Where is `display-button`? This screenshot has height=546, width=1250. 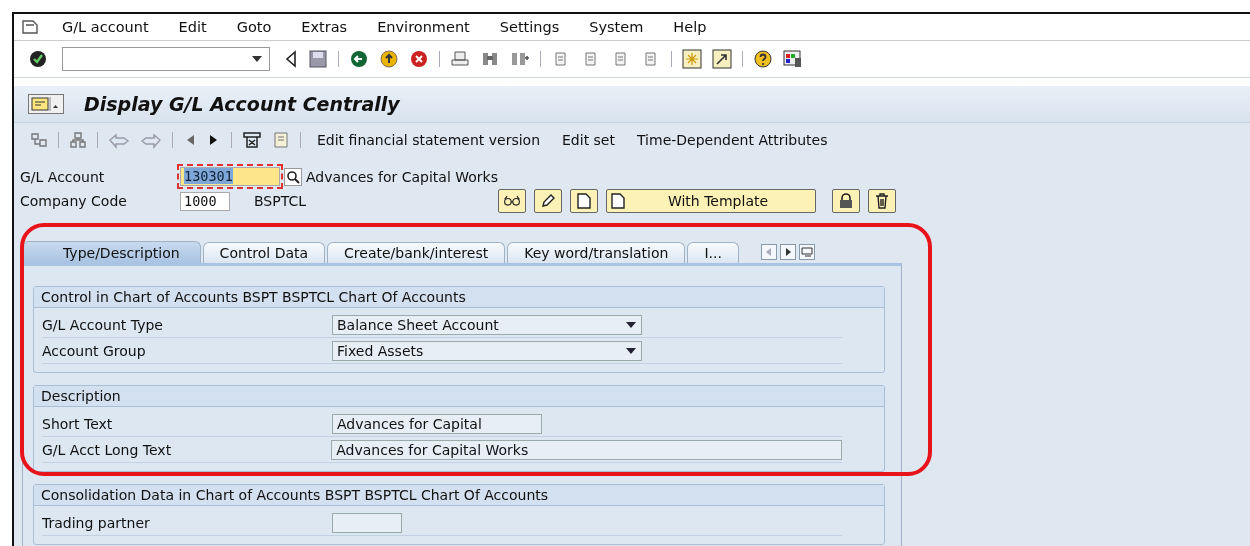 display-button is located at coordinates (512, 201).